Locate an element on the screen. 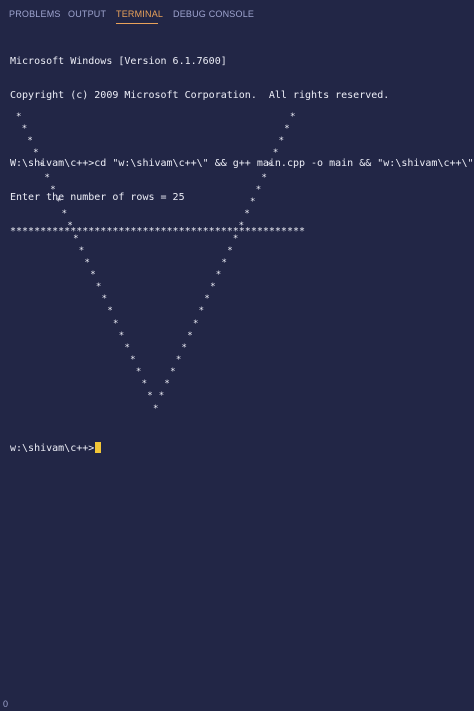 The image size is (474, 711). tab-problems: PROBLEMS is located at coordinates (35, 14).